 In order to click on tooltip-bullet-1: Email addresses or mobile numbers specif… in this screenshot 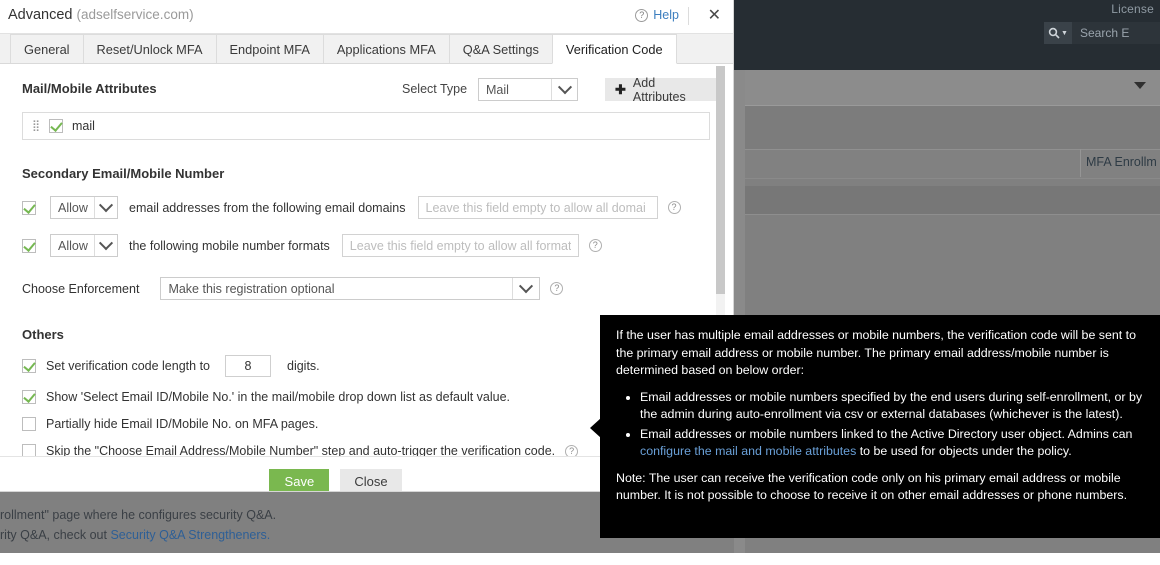, I will do `click(892, 406)`.